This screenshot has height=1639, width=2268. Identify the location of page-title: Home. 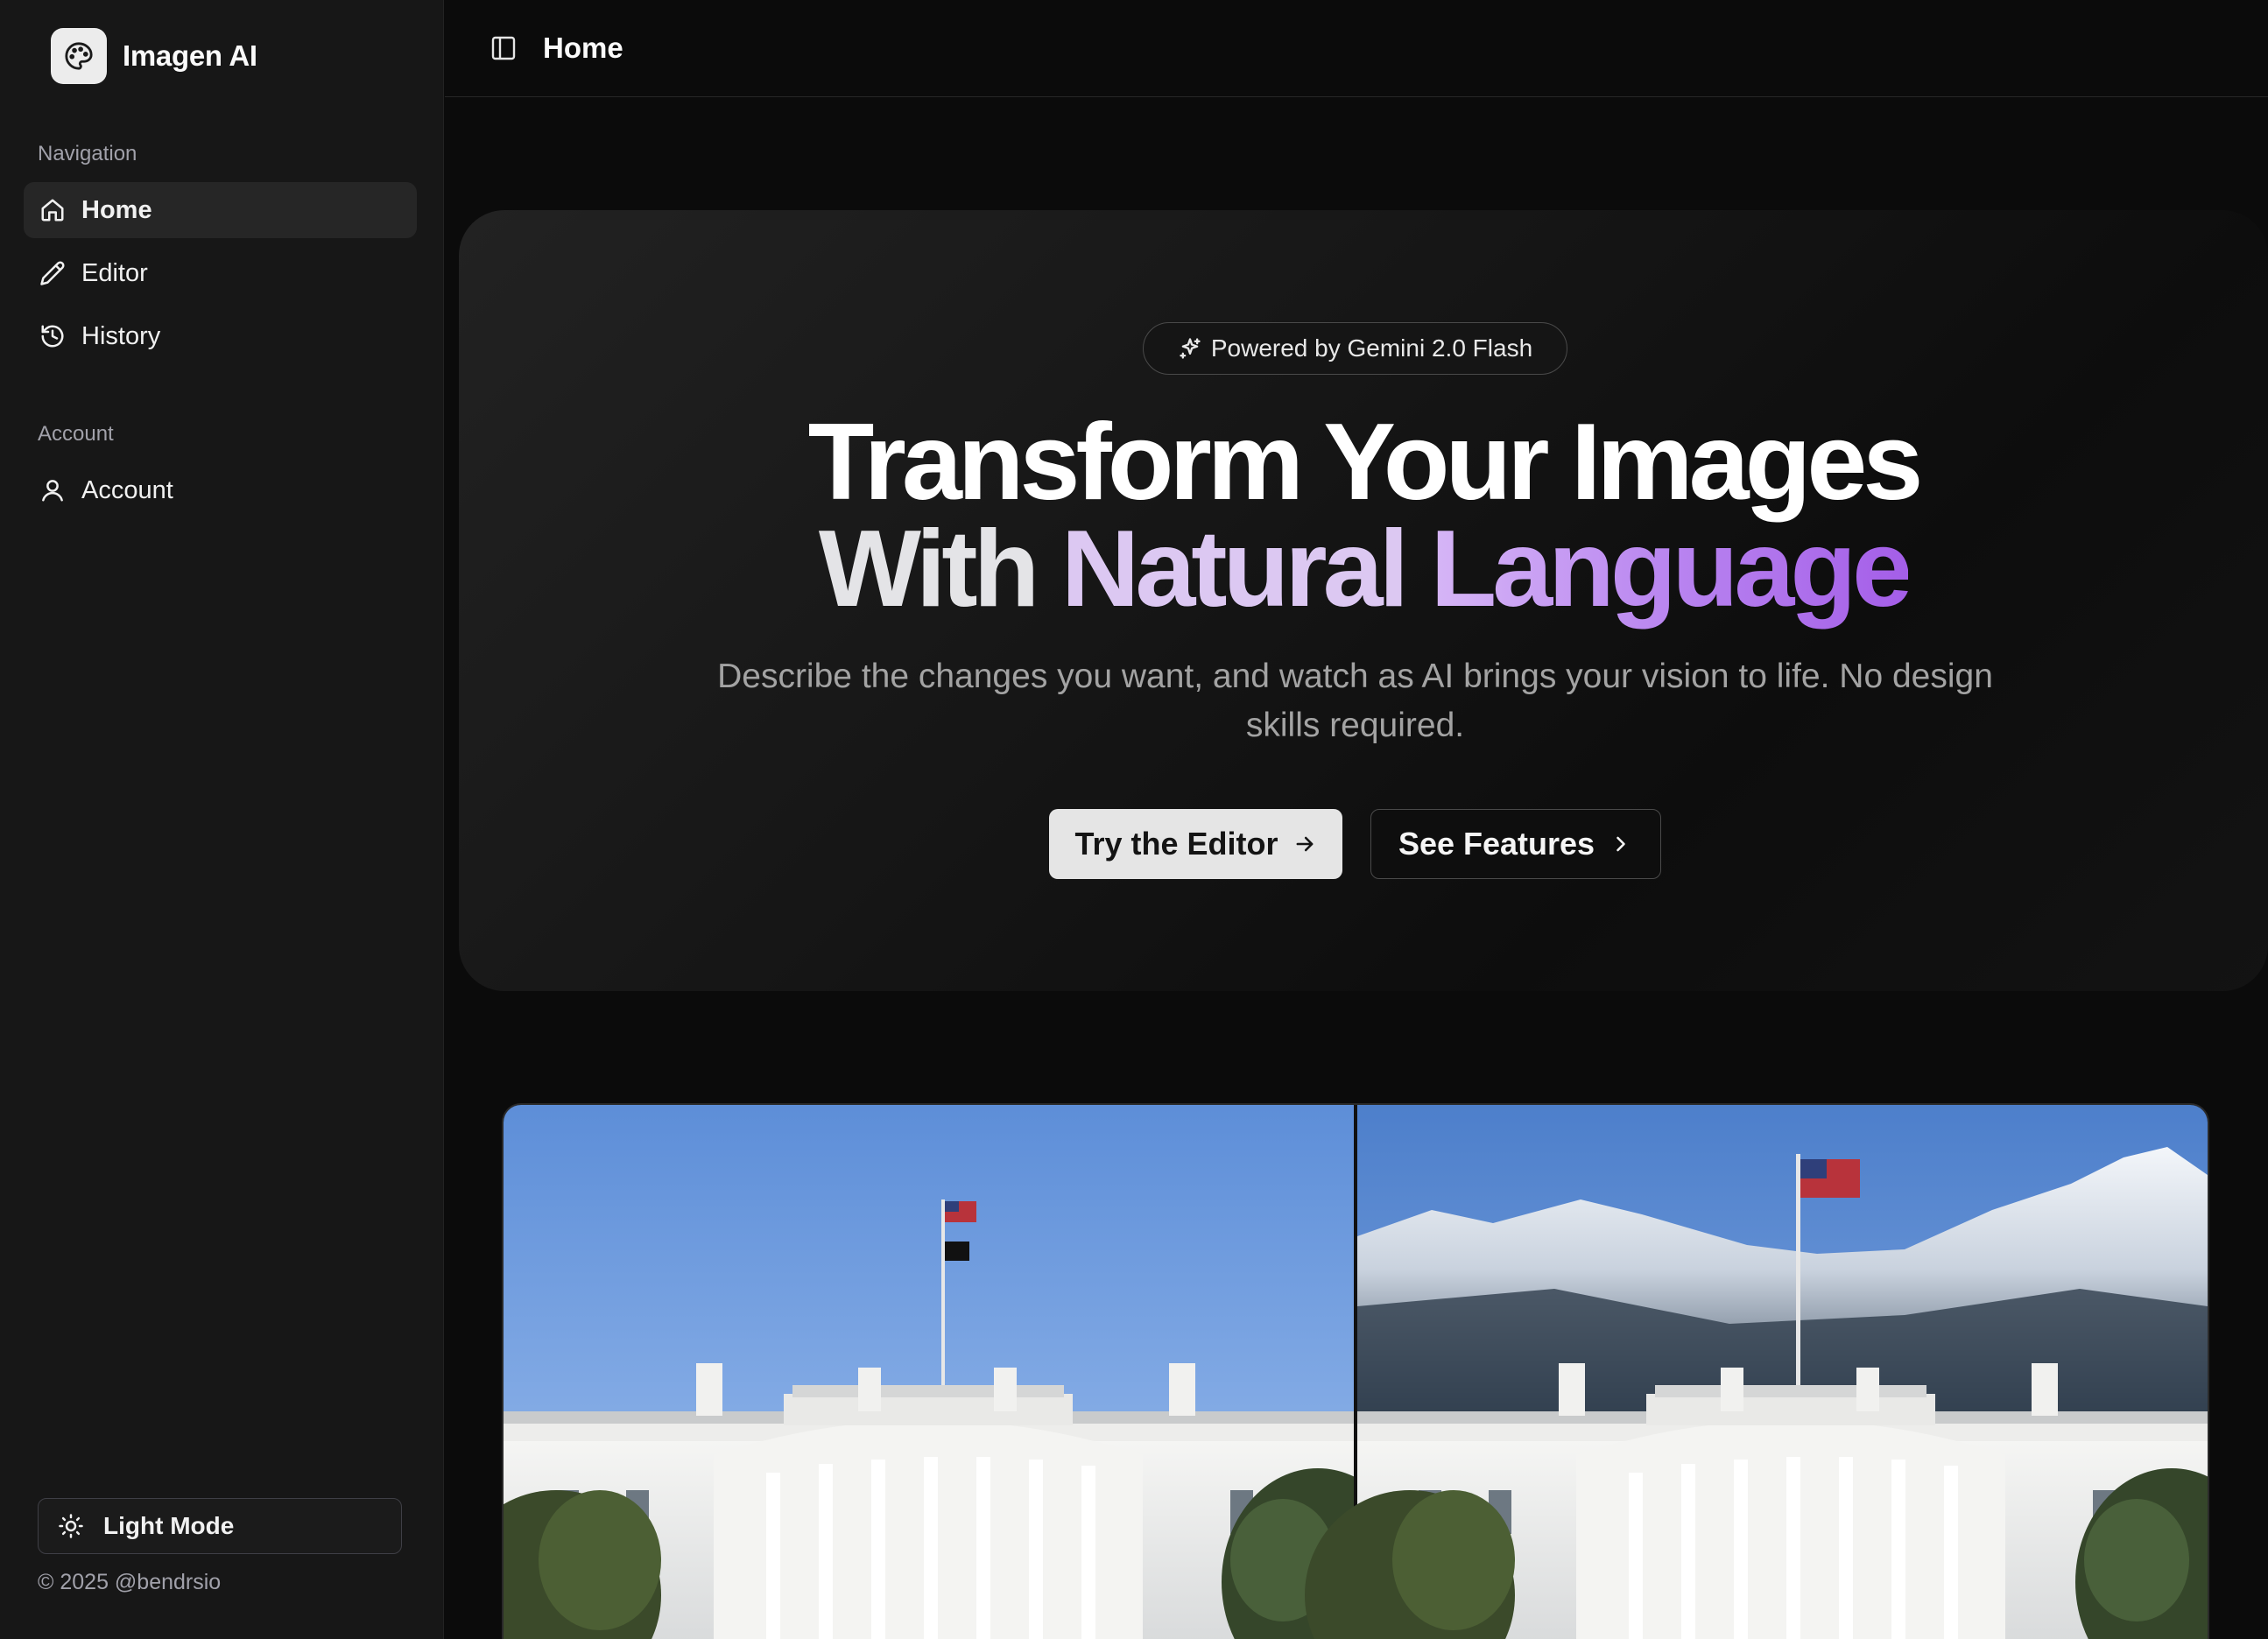
(583, 48).